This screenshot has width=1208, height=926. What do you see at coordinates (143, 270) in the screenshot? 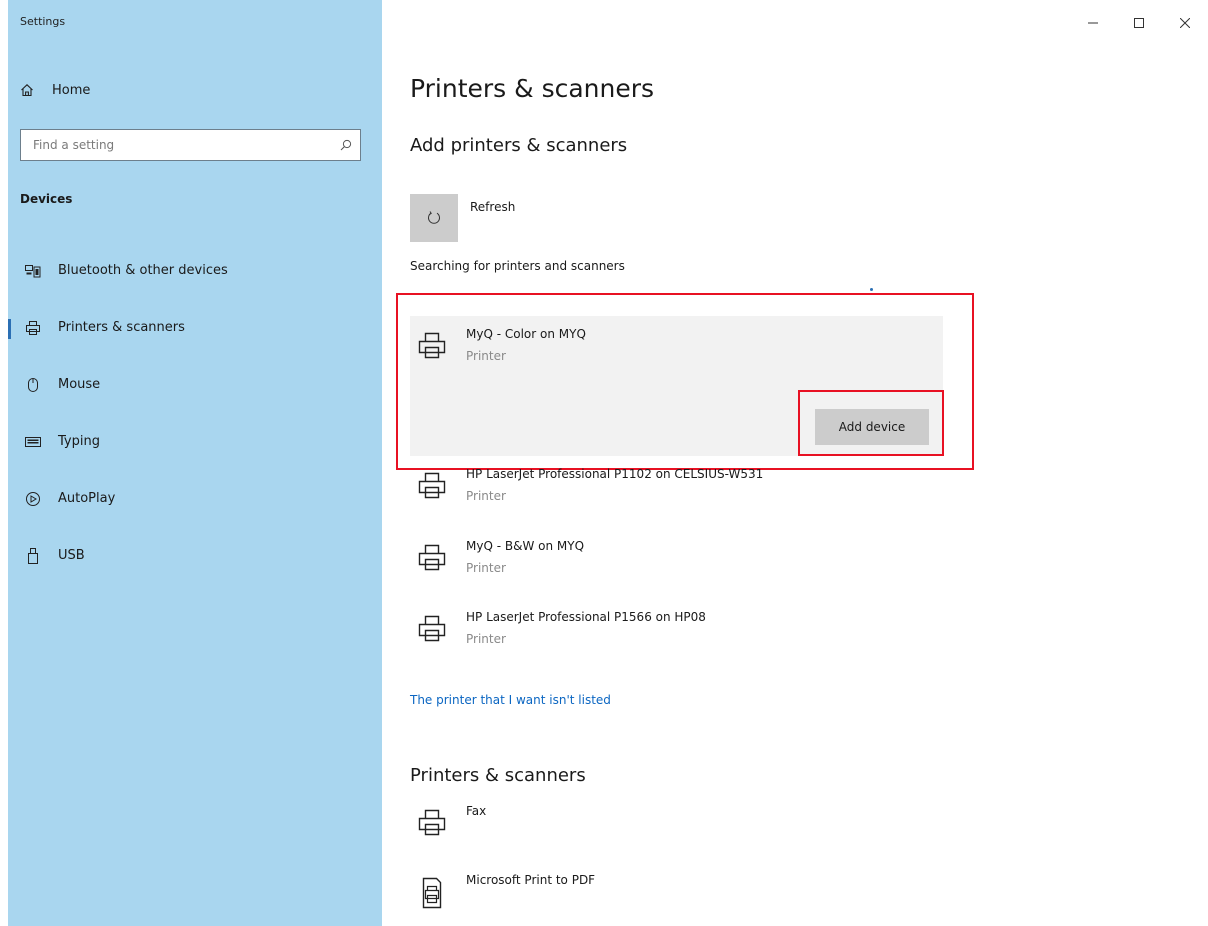
I see `sidebar-item-label: Bluetooth & other devices` at bounding box center [143, 270].